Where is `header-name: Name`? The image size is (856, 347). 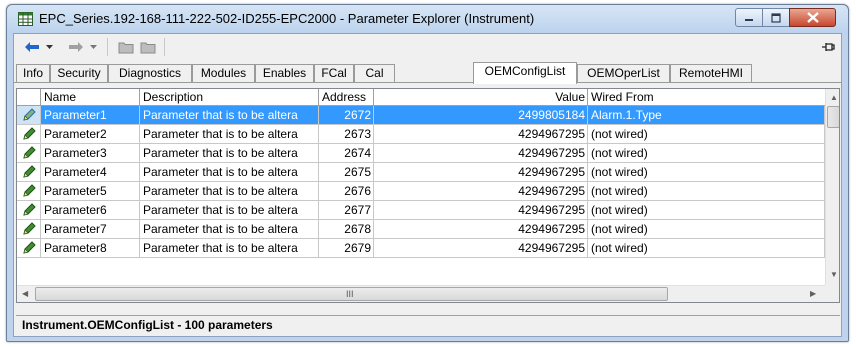
header-name: Name is located at coordinates (90, 97).